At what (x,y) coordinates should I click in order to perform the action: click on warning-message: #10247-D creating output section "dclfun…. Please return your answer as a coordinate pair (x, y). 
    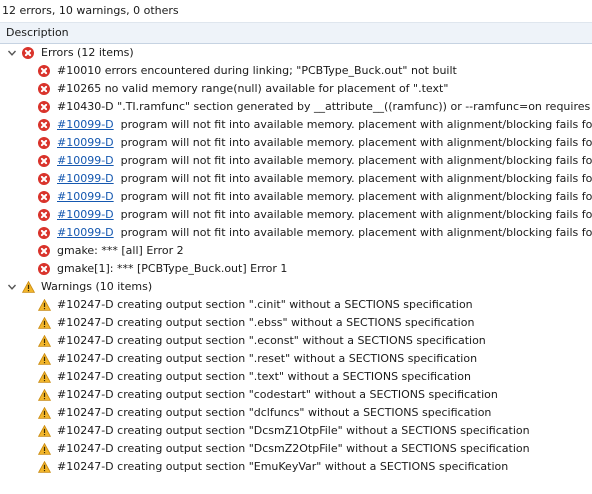
    Looking at the image, I should click on (274, 412).